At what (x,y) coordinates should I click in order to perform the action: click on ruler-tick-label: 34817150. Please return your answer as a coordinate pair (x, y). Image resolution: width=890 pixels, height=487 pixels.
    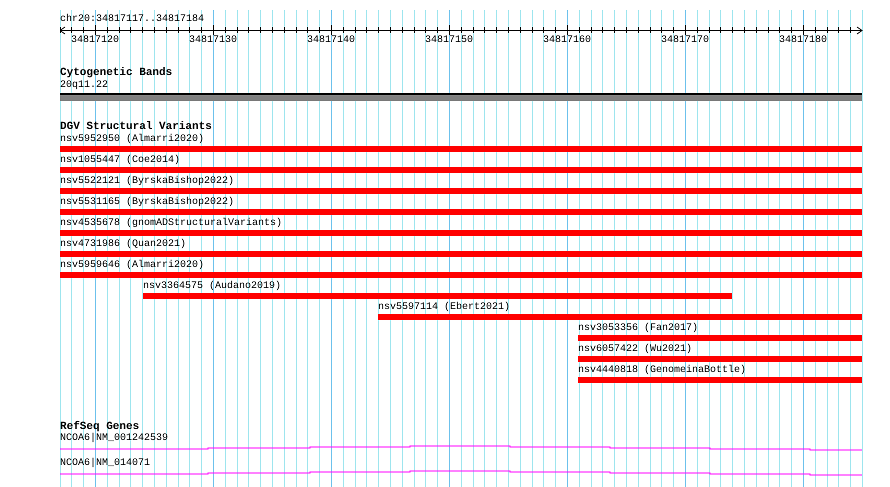
    Looking at the image, I should click on (449, 41).